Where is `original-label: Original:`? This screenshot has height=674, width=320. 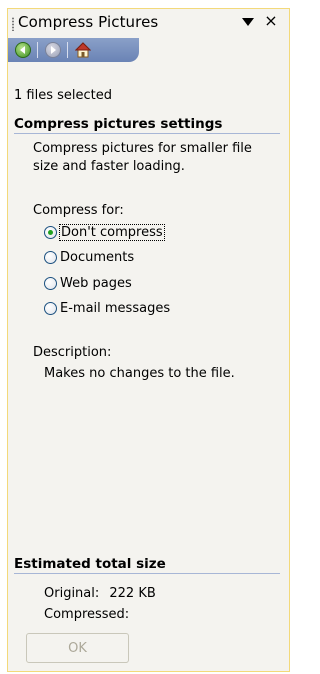 original-label: Original: is located at coordinates (72, 593).